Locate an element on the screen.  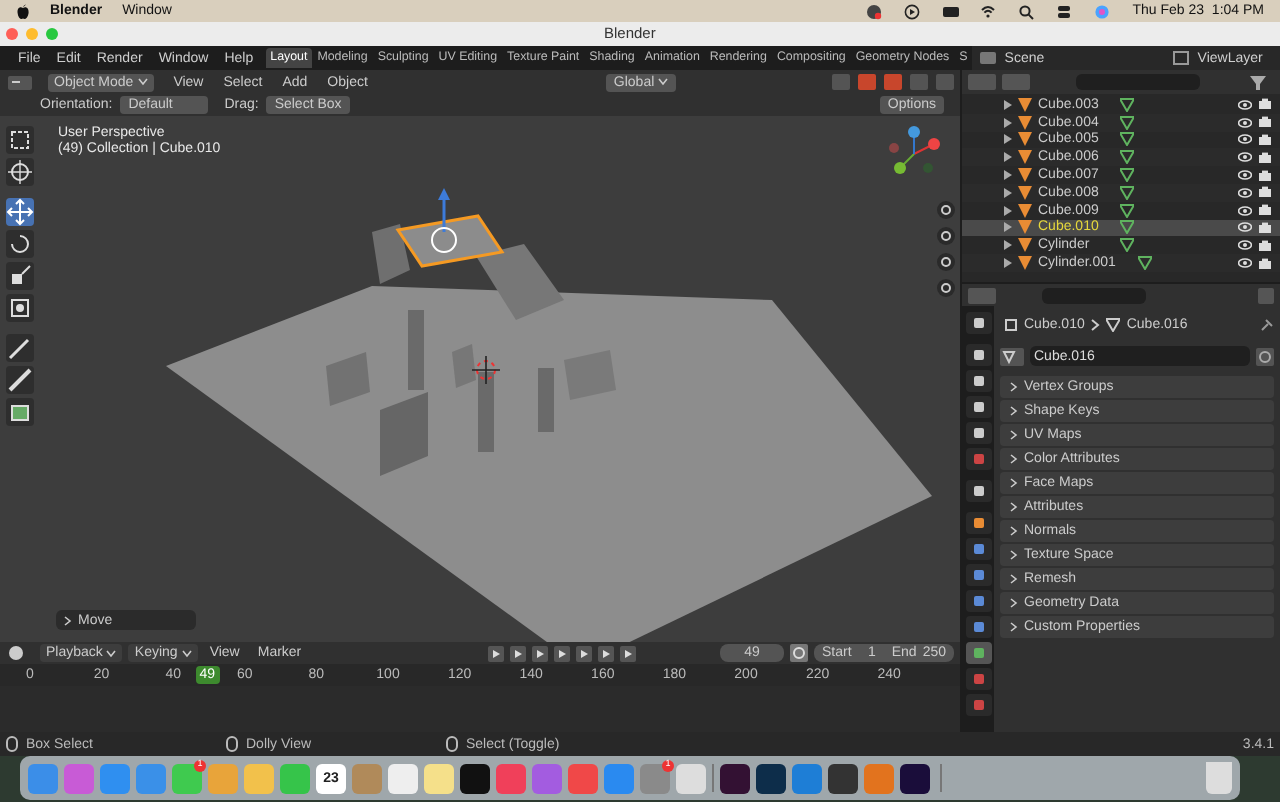
apple-icon is located at coordinates (23, 11).